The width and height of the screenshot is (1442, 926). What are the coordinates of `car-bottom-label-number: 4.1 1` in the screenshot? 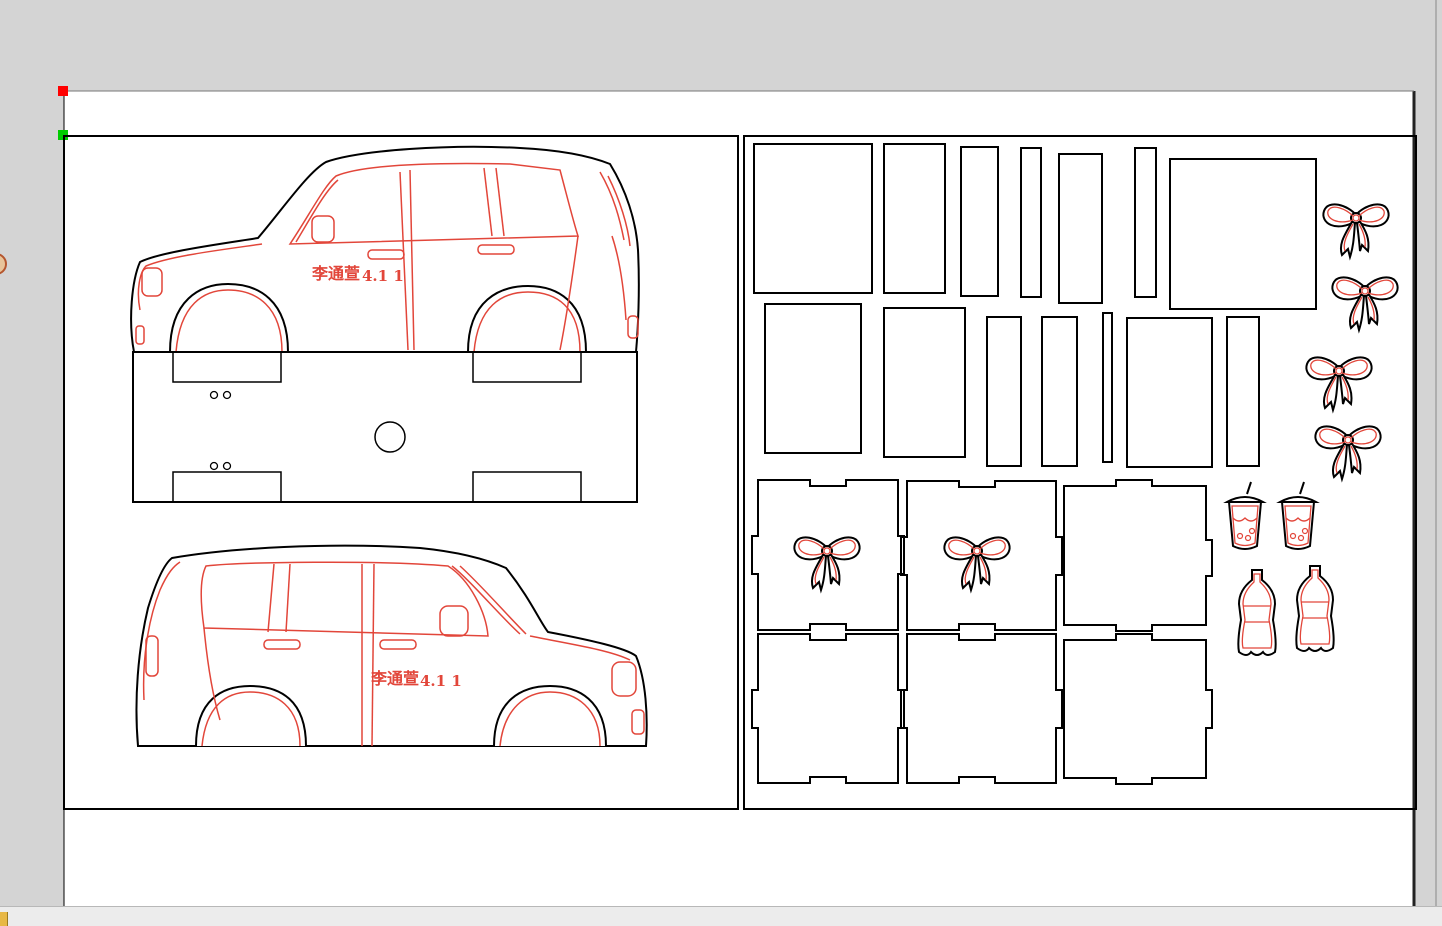 It's located at (441, 681).